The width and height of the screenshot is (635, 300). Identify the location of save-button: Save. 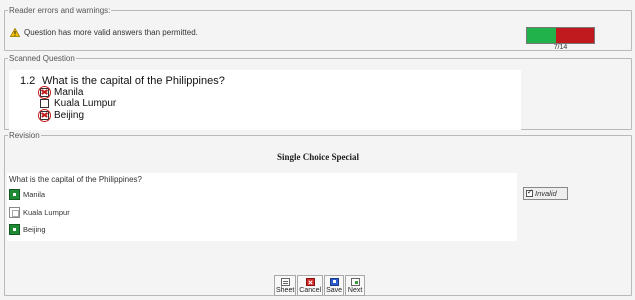
(334, 285).